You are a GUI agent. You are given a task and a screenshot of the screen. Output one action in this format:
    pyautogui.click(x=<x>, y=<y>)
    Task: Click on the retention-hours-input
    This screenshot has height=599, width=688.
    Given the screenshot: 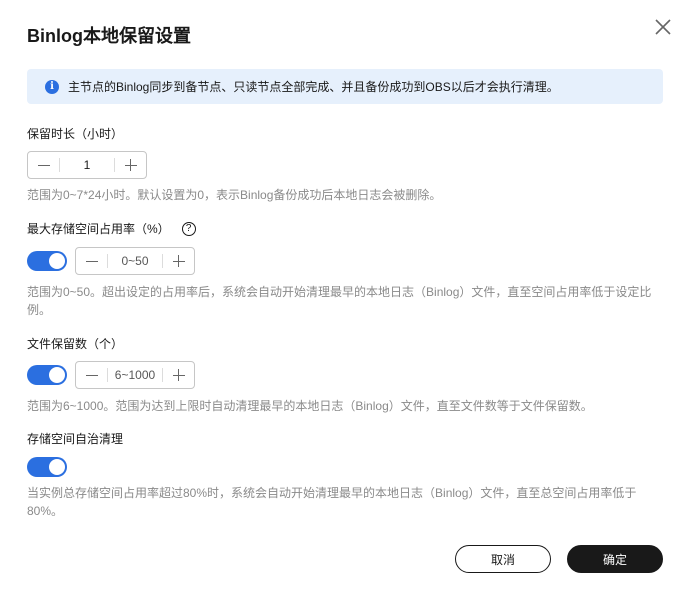 What is the action you would take?
    pyautogui.click(x=87, y=165)
    